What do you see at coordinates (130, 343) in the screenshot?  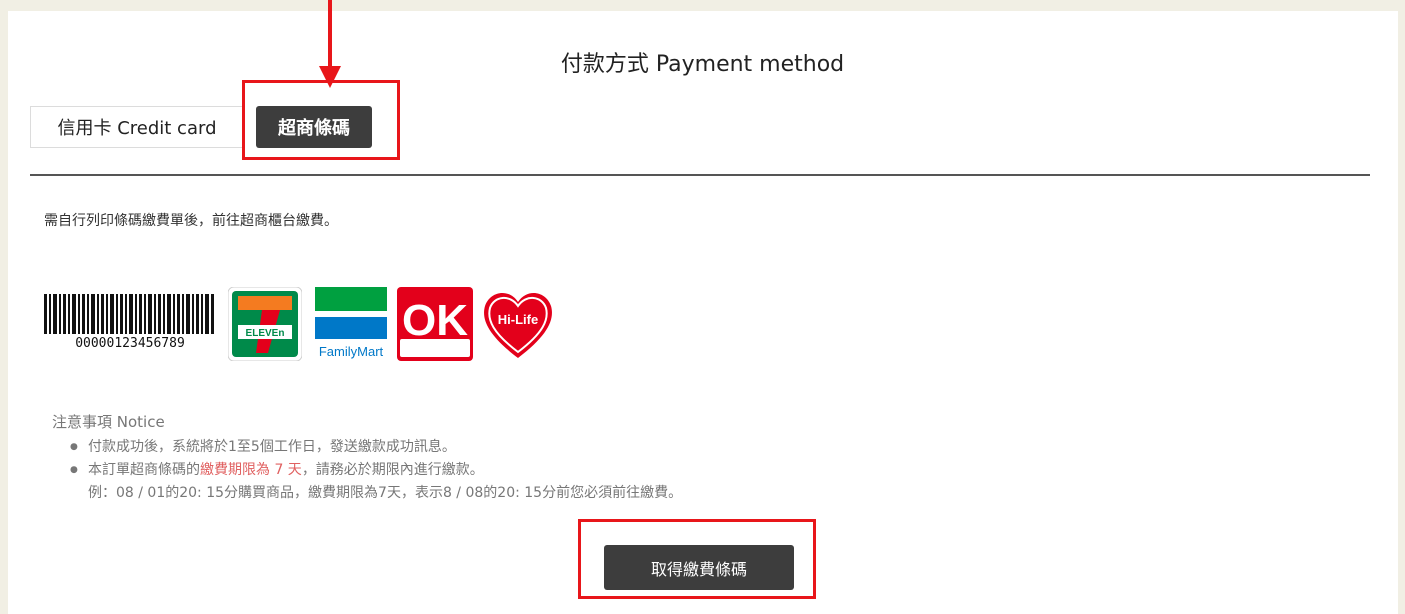 I see `barcode-number: 00000123456789` at bounding box center [130, 343].